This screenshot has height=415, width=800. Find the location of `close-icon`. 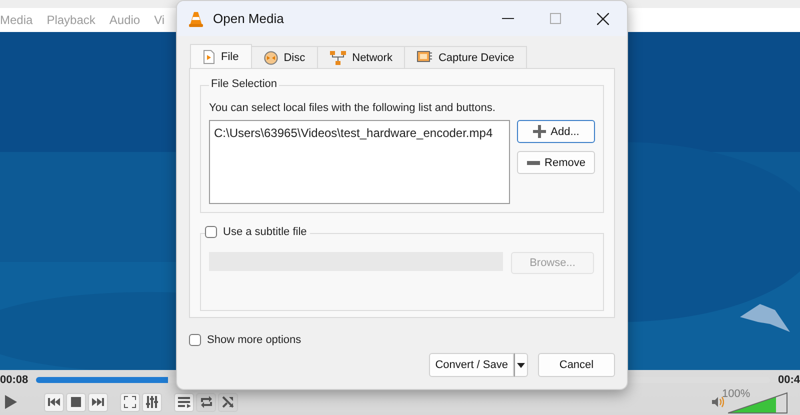

close-icon is located at coordinates (603, 18).